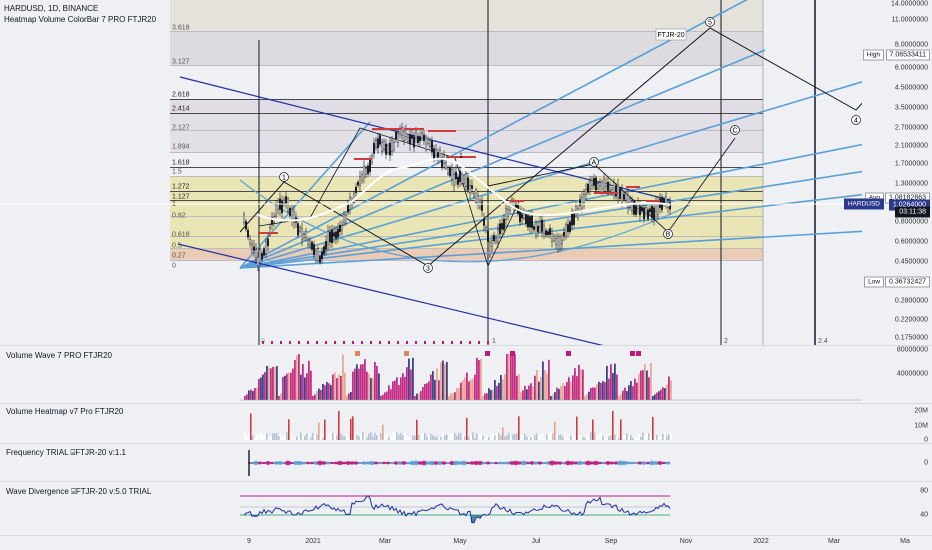 The height and width of the screenshot is (550, 932). Describe the element at coordinates (466, 463) in the screenshot. I see `frequency-pane: Frequency TRIAL ⌸FTJR-20 v:1.1 0` at that location.